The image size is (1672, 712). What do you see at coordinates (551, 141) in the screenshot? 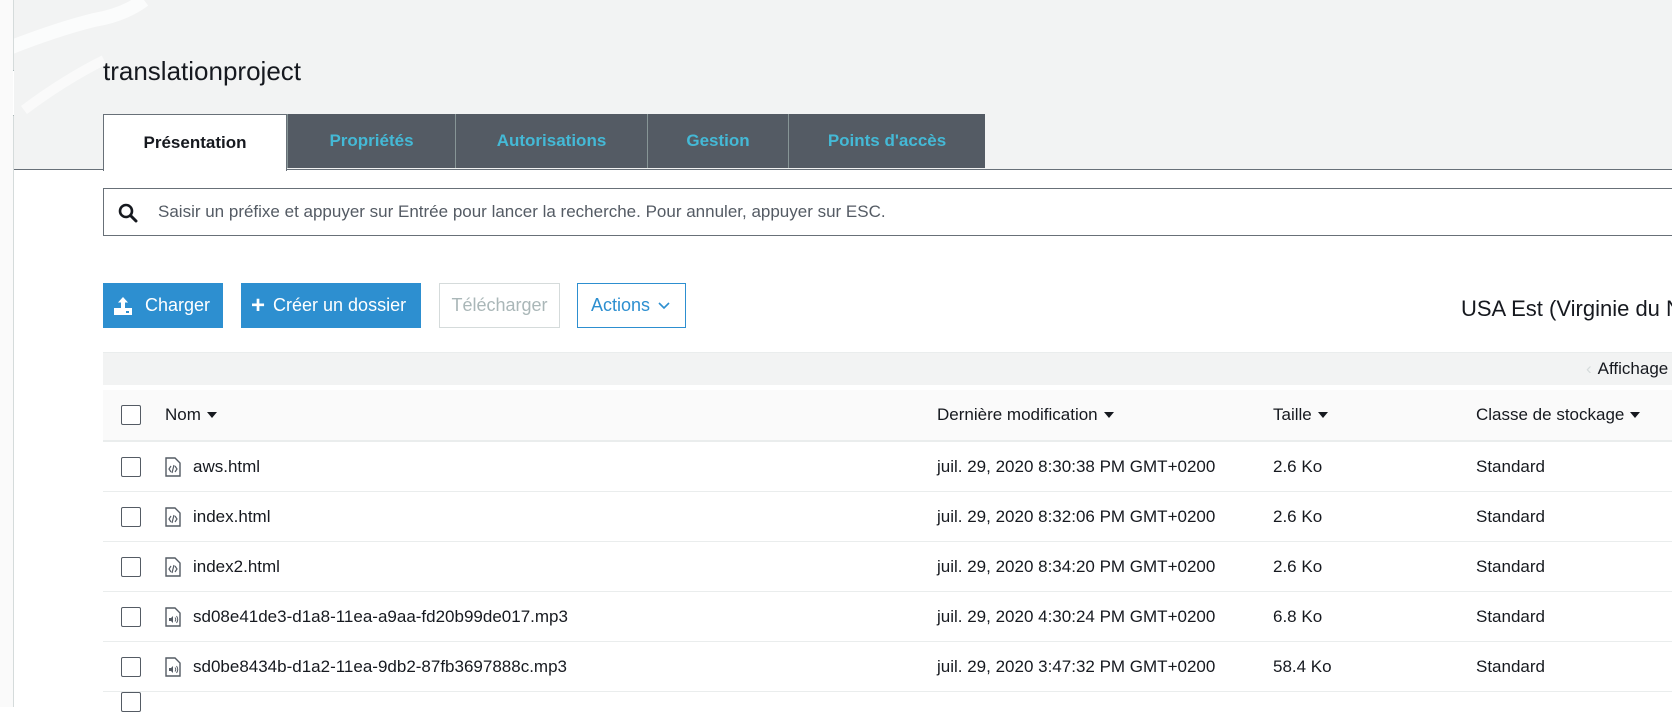
I see `tab-permissions: Autorisations` at bounding box center [551, 141].